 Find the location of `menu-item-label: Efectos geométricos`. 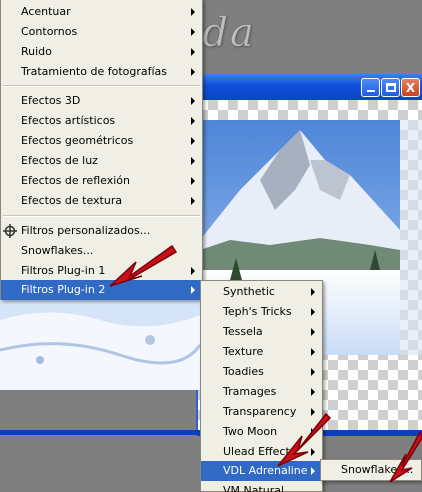

menu-item-label: Efectos geométricos is located at coordinates (77, 140).